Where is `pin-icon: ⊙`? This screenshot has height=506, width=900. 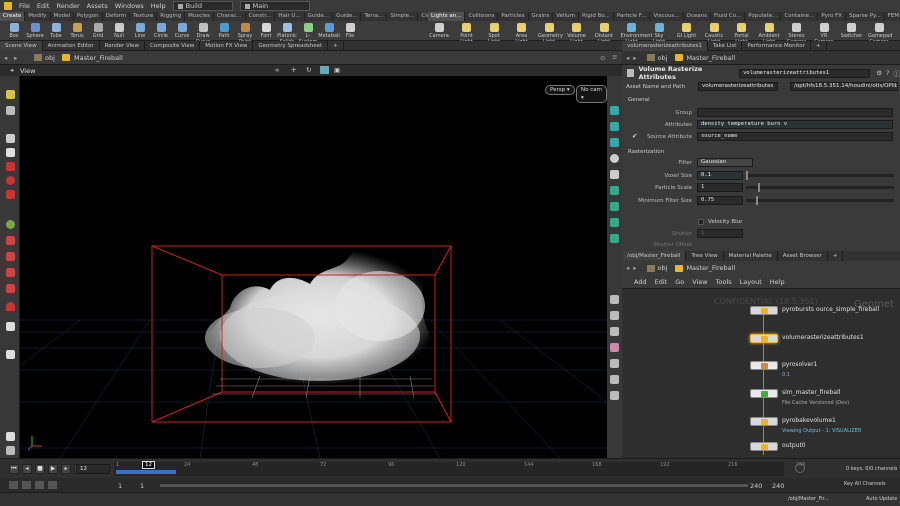 pin-icon: ⊙ is located at coordinates (602, 58).